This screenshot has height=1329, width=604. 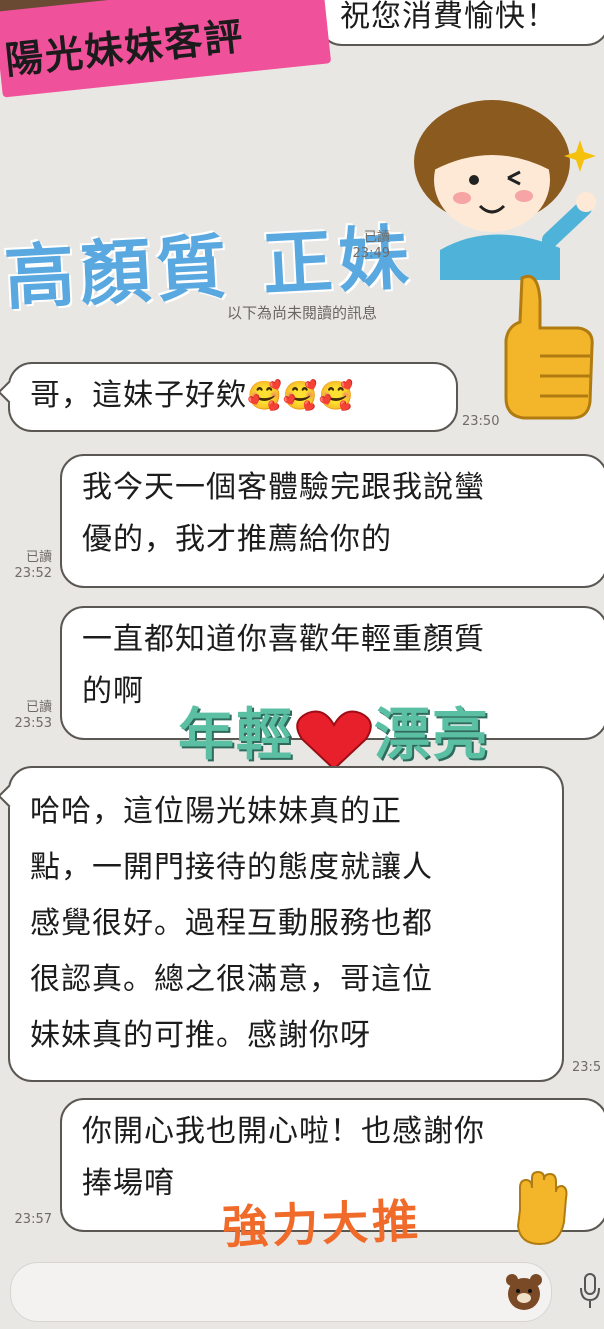 I want to click on thumbs-up-icon, so click(x=546, y=346).